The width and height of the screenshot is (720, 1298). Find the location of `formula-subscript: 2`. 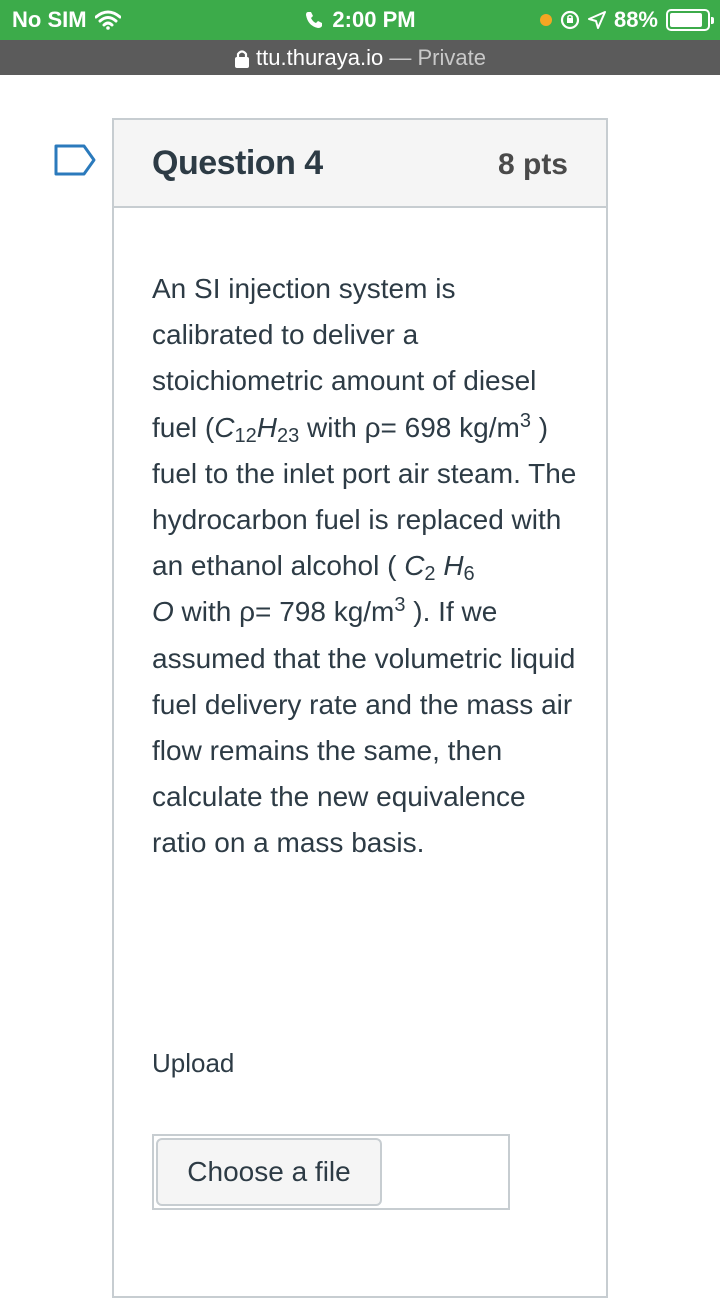

formula-subscript: 2 is located at coordinates (430, 574).